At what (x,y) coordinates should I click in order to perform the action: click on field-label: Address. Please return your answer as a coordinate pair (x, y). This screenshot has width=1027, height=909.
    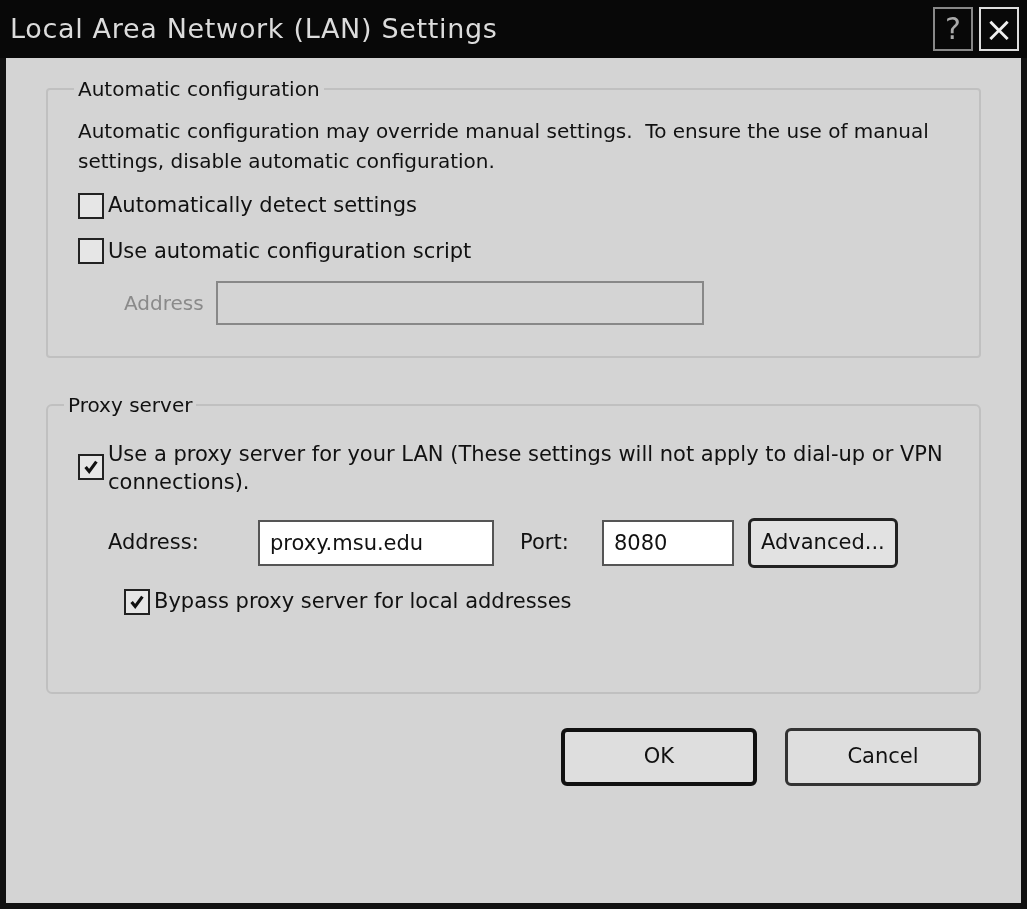
    Looking at the image, I should click on (164, 303).